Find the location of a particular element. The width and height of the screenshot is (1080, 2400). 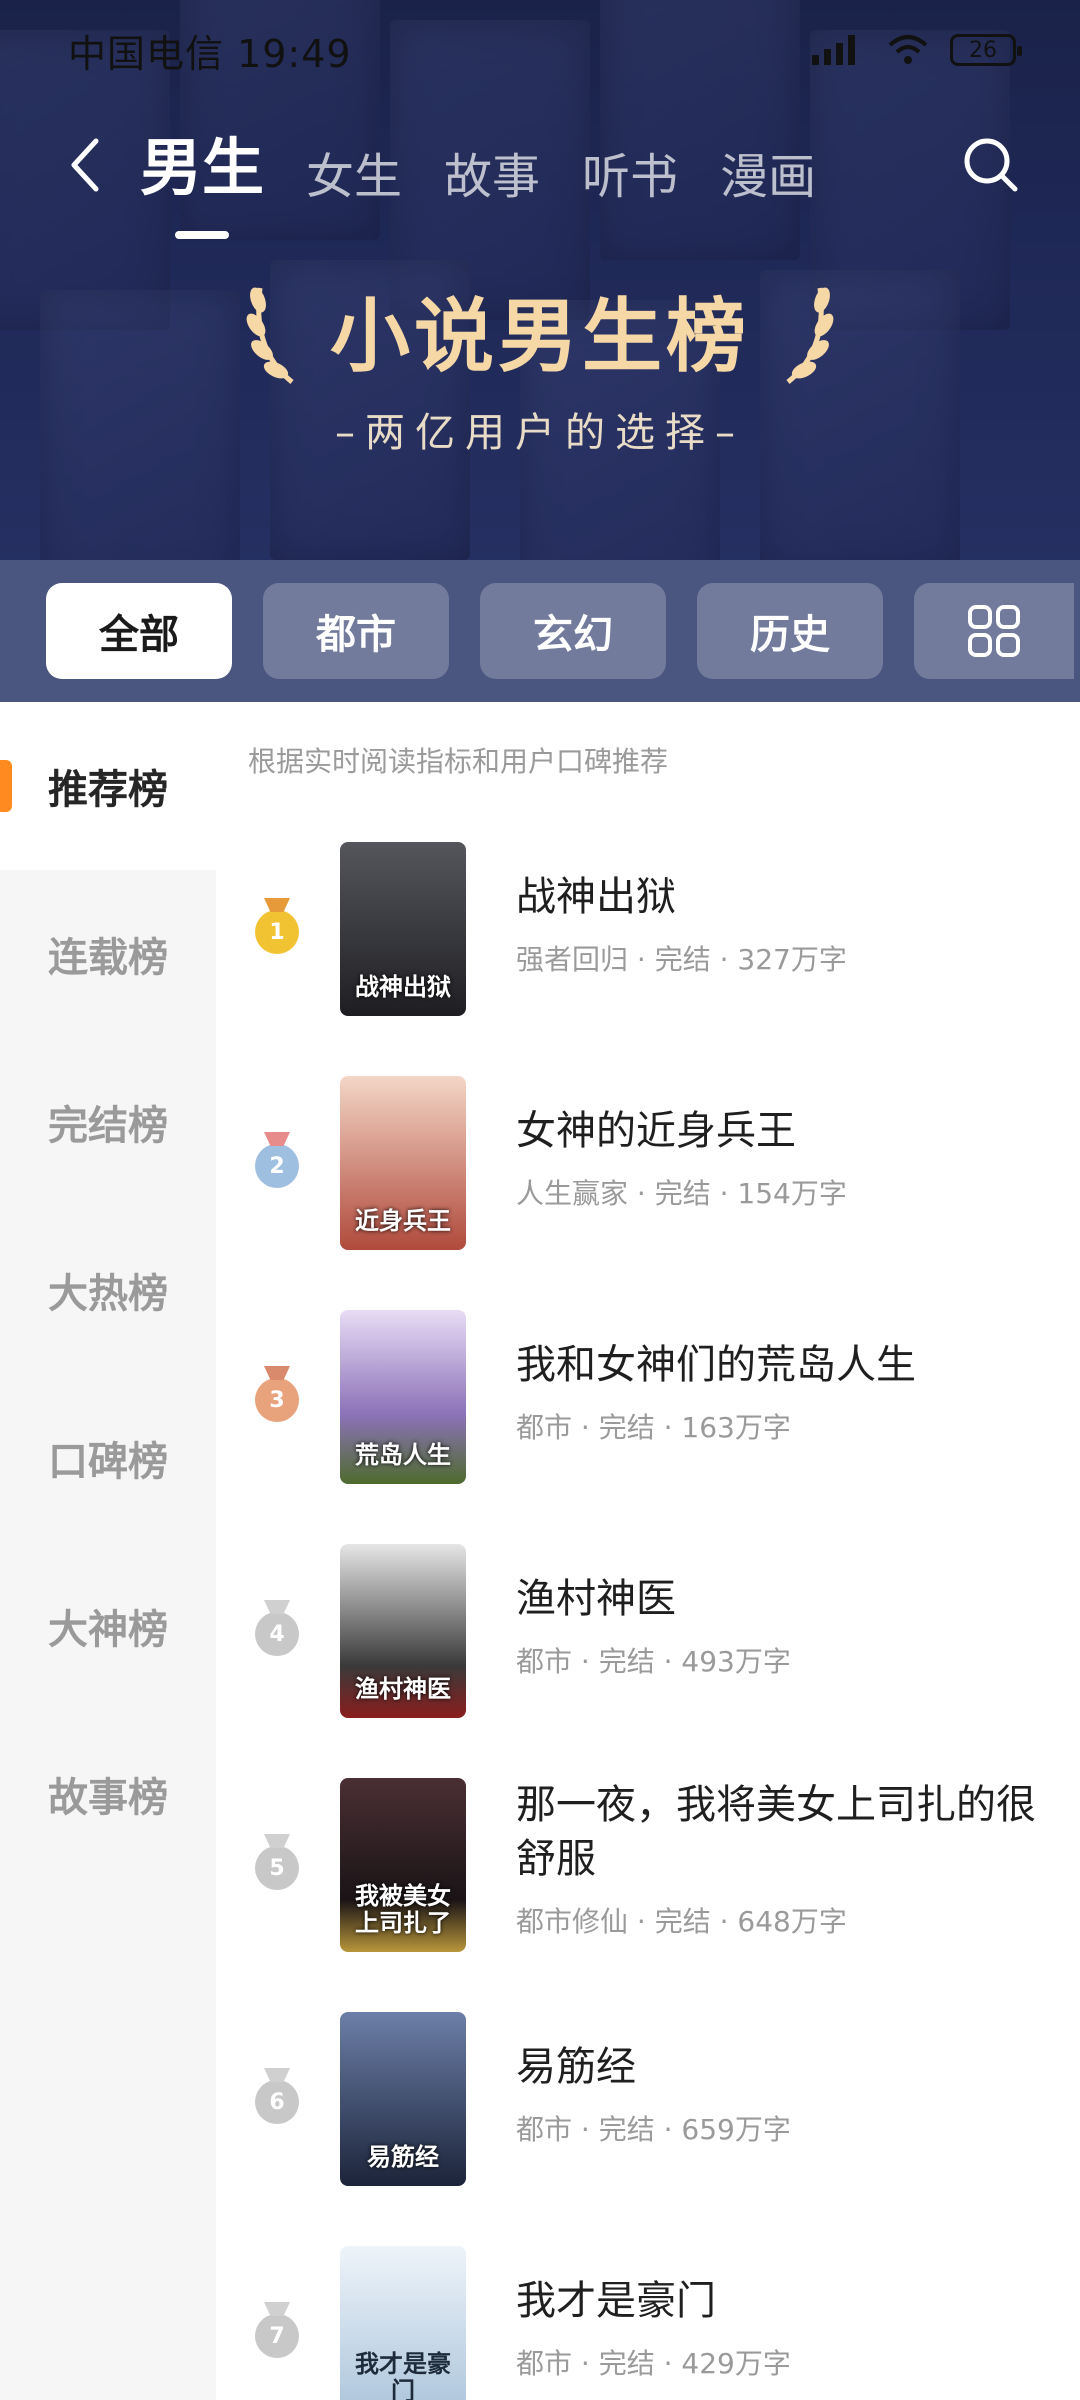

book-title: 易筋经 is located at coordinates (778, 2067).